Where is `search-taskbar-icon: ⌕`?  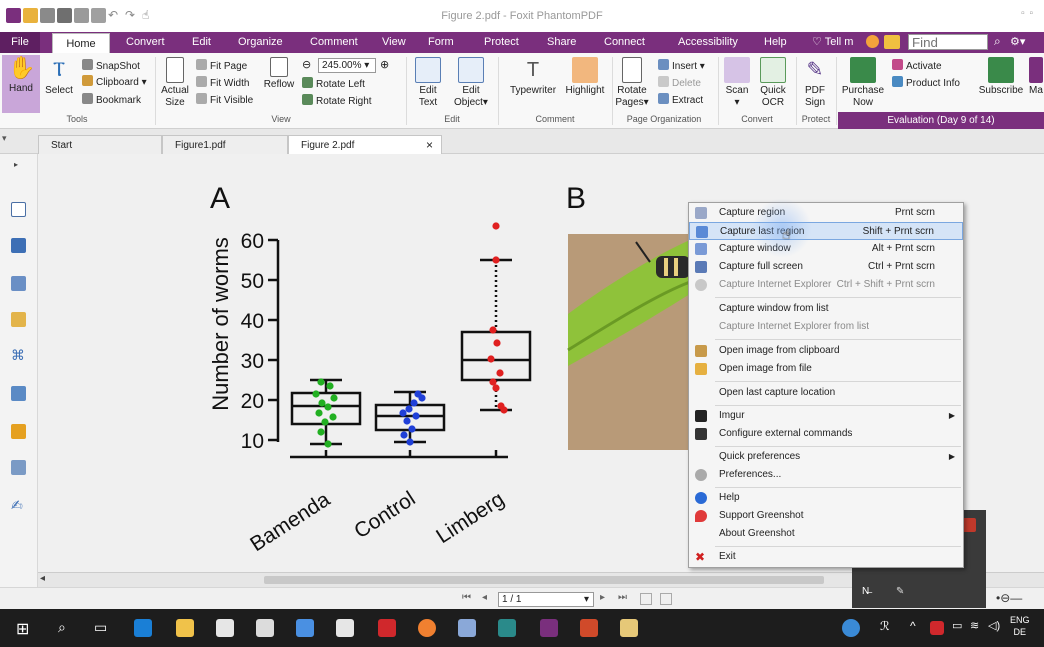
search-taskbar-icon: ⌕ is located at coordinates (62, 627).